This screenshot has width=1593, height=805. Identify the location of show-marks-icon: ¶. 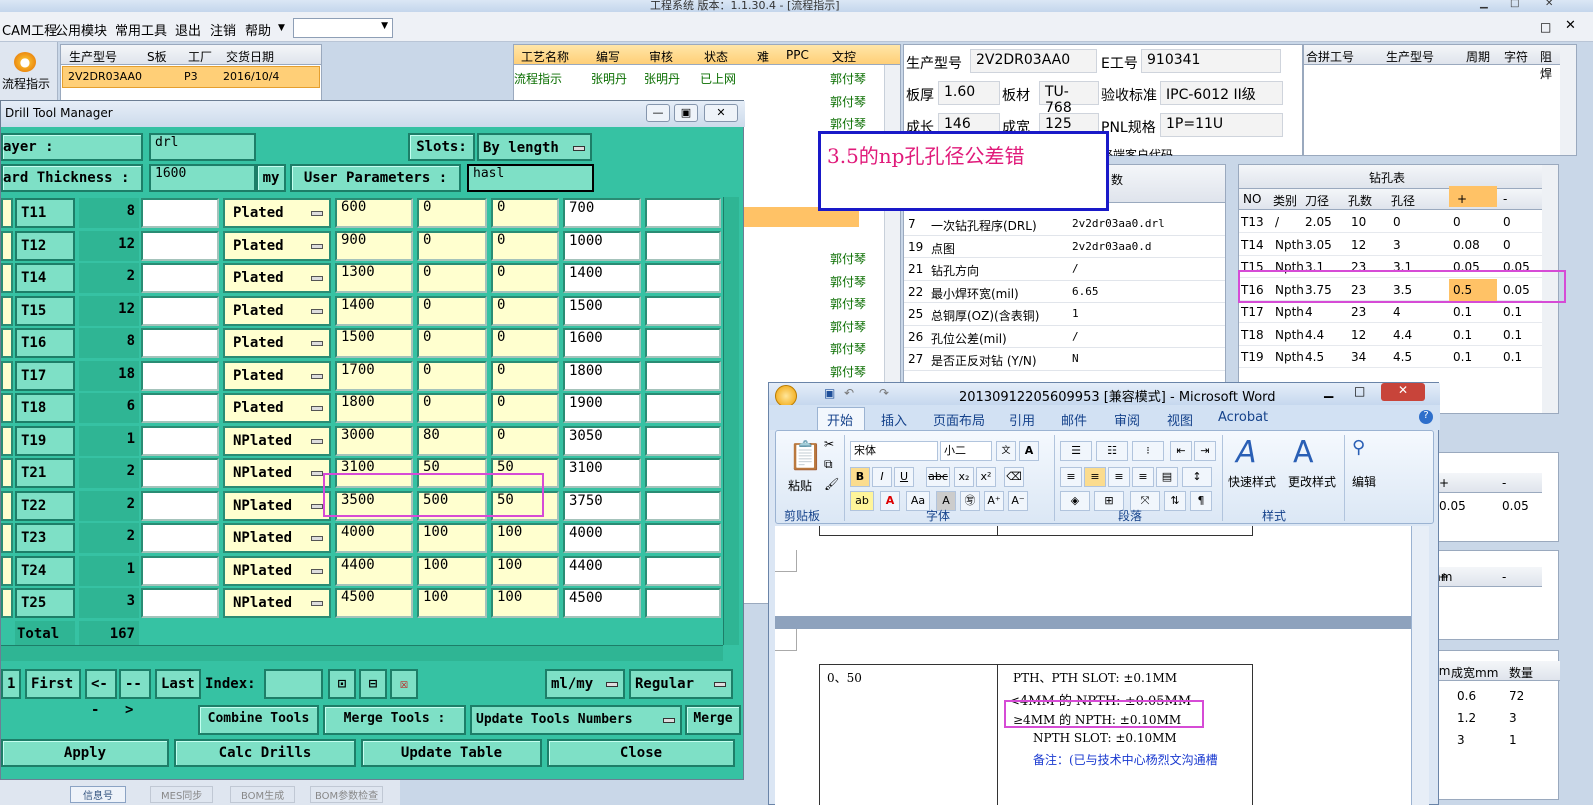
(1201, 501).